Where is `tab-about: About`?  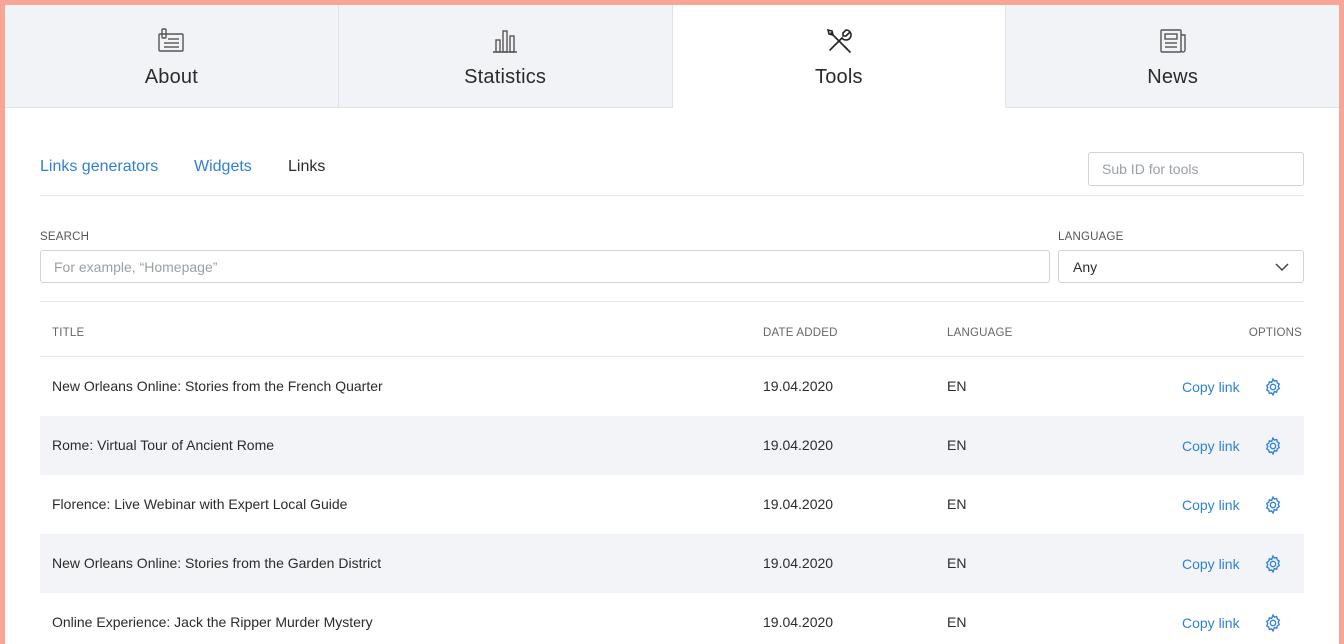 tab-about: About is located at coordinates (172, 56).